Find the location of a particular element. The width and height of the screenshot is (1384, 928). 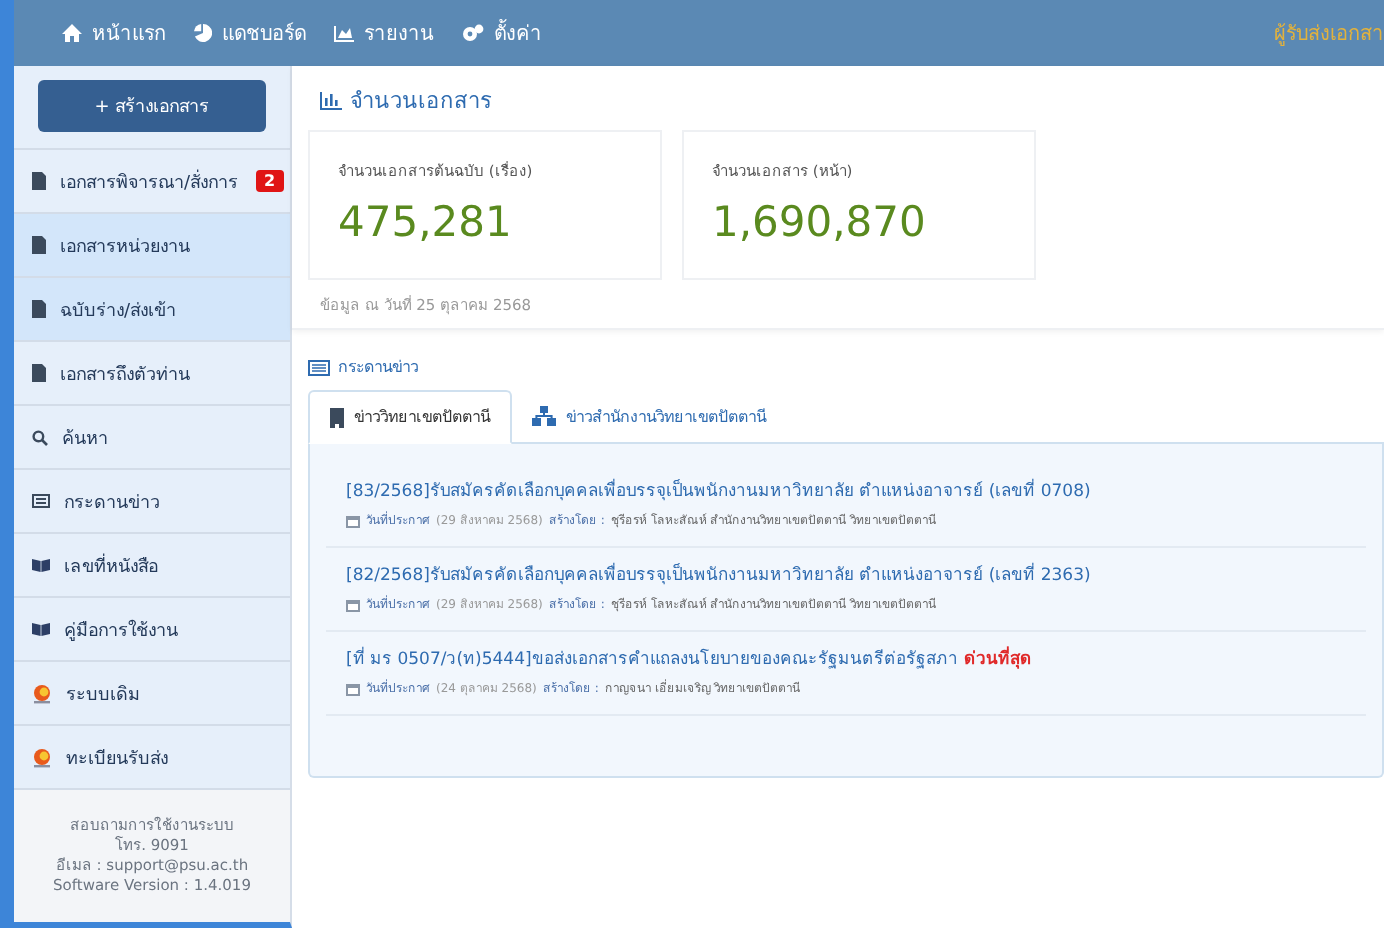

stat-value: 475,281 is located at coordinates (426, 222).